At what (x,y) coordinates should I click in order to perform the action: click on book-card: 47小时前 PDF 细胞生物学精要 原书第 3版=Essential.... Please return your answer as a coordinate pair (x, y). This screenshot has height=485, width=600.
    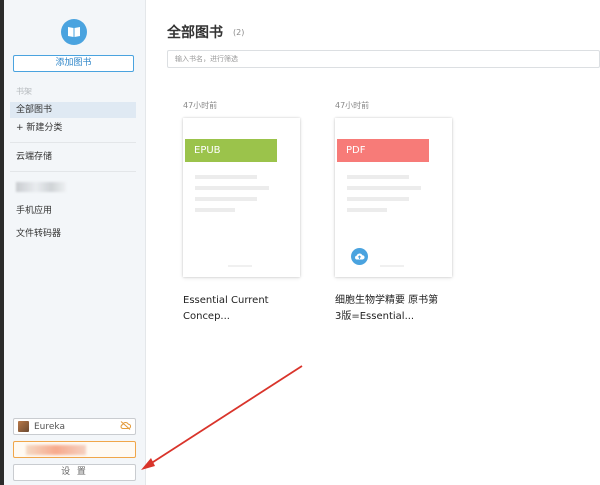
    Looking at the image, I should click on (399, 212).